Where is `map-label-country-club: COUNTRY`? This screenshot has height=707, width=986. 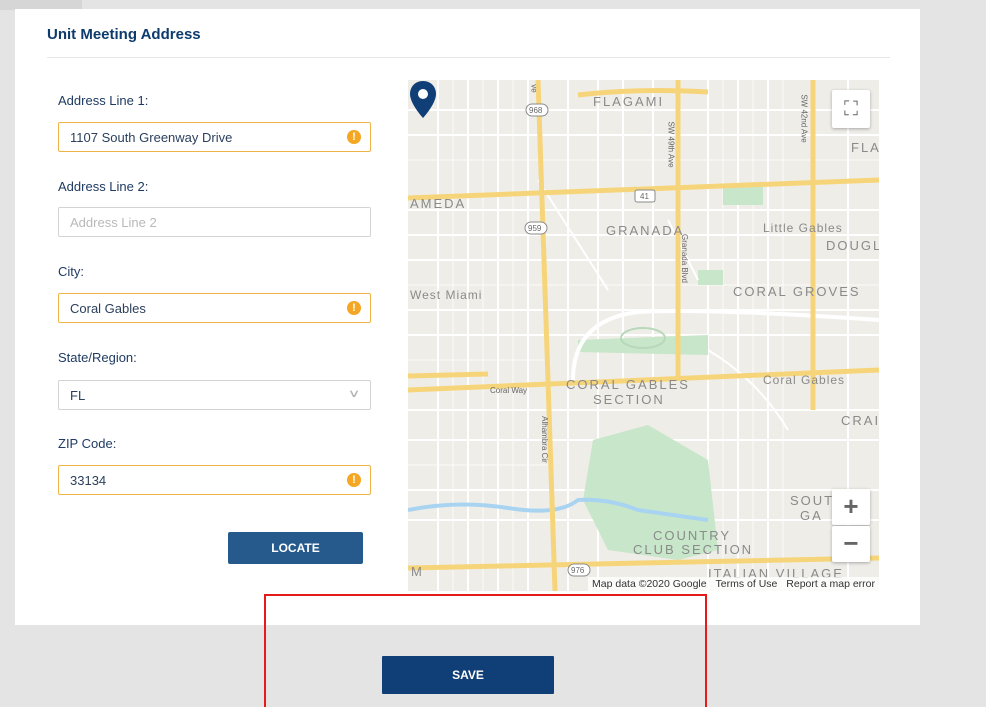
map-label-country-club: COUNTRY is located at coordinates (692, 535).